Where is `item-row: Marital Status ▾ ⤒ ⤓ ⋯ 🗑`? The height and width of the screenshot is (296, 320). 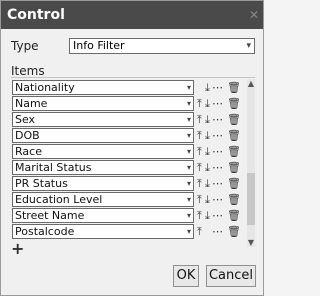
item-row: Marital Status ▾ ⤒ ⤓ ⋯ 🗑 is located at coordinates (133, 168).